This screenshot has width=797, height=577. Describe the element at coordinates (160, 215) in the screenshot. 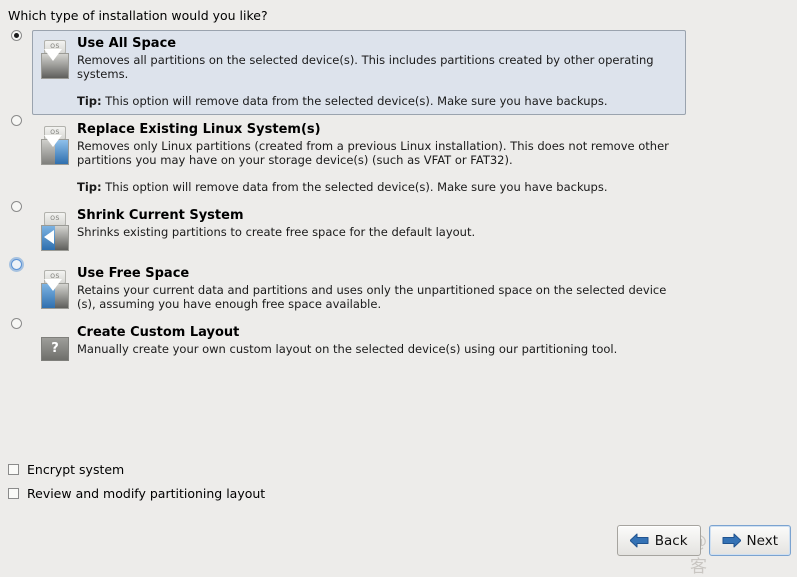

I see `option-title: Shrink Current System` at that location.